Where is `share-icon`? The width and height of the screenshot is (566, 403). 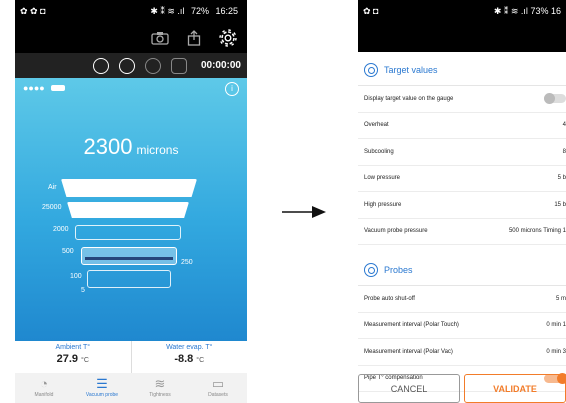 share-icon is located at coordinates (194, 38).